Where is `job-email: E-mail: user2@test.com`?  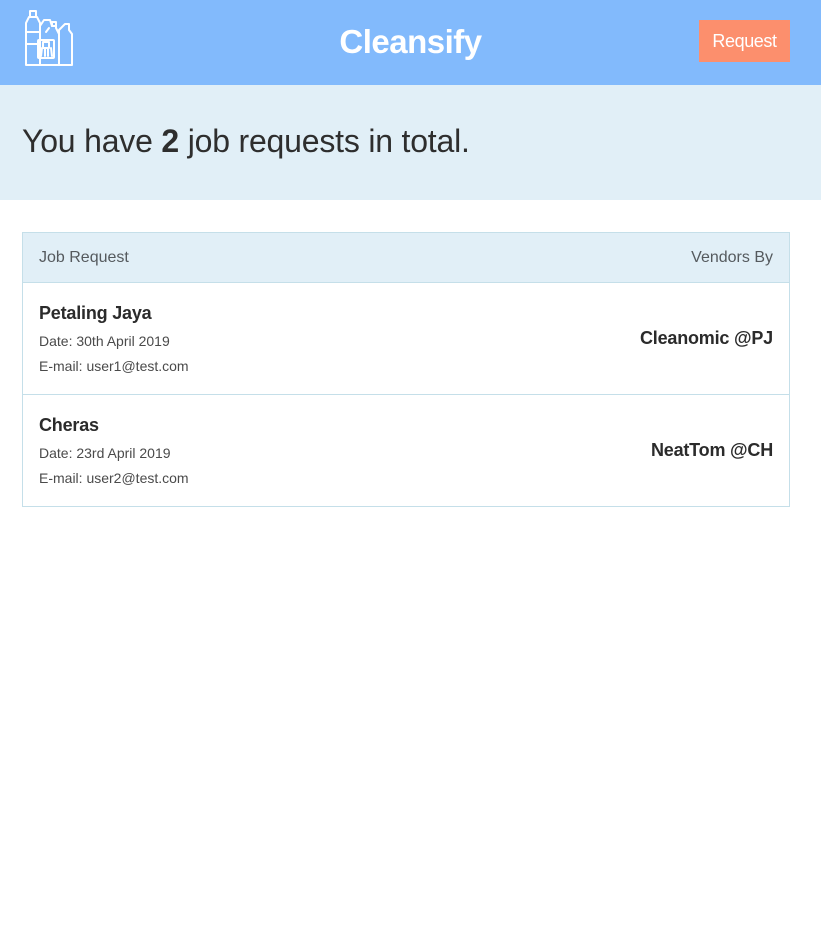 job-email: E-mail: user2@test.com is located at coordinates (114, 478).